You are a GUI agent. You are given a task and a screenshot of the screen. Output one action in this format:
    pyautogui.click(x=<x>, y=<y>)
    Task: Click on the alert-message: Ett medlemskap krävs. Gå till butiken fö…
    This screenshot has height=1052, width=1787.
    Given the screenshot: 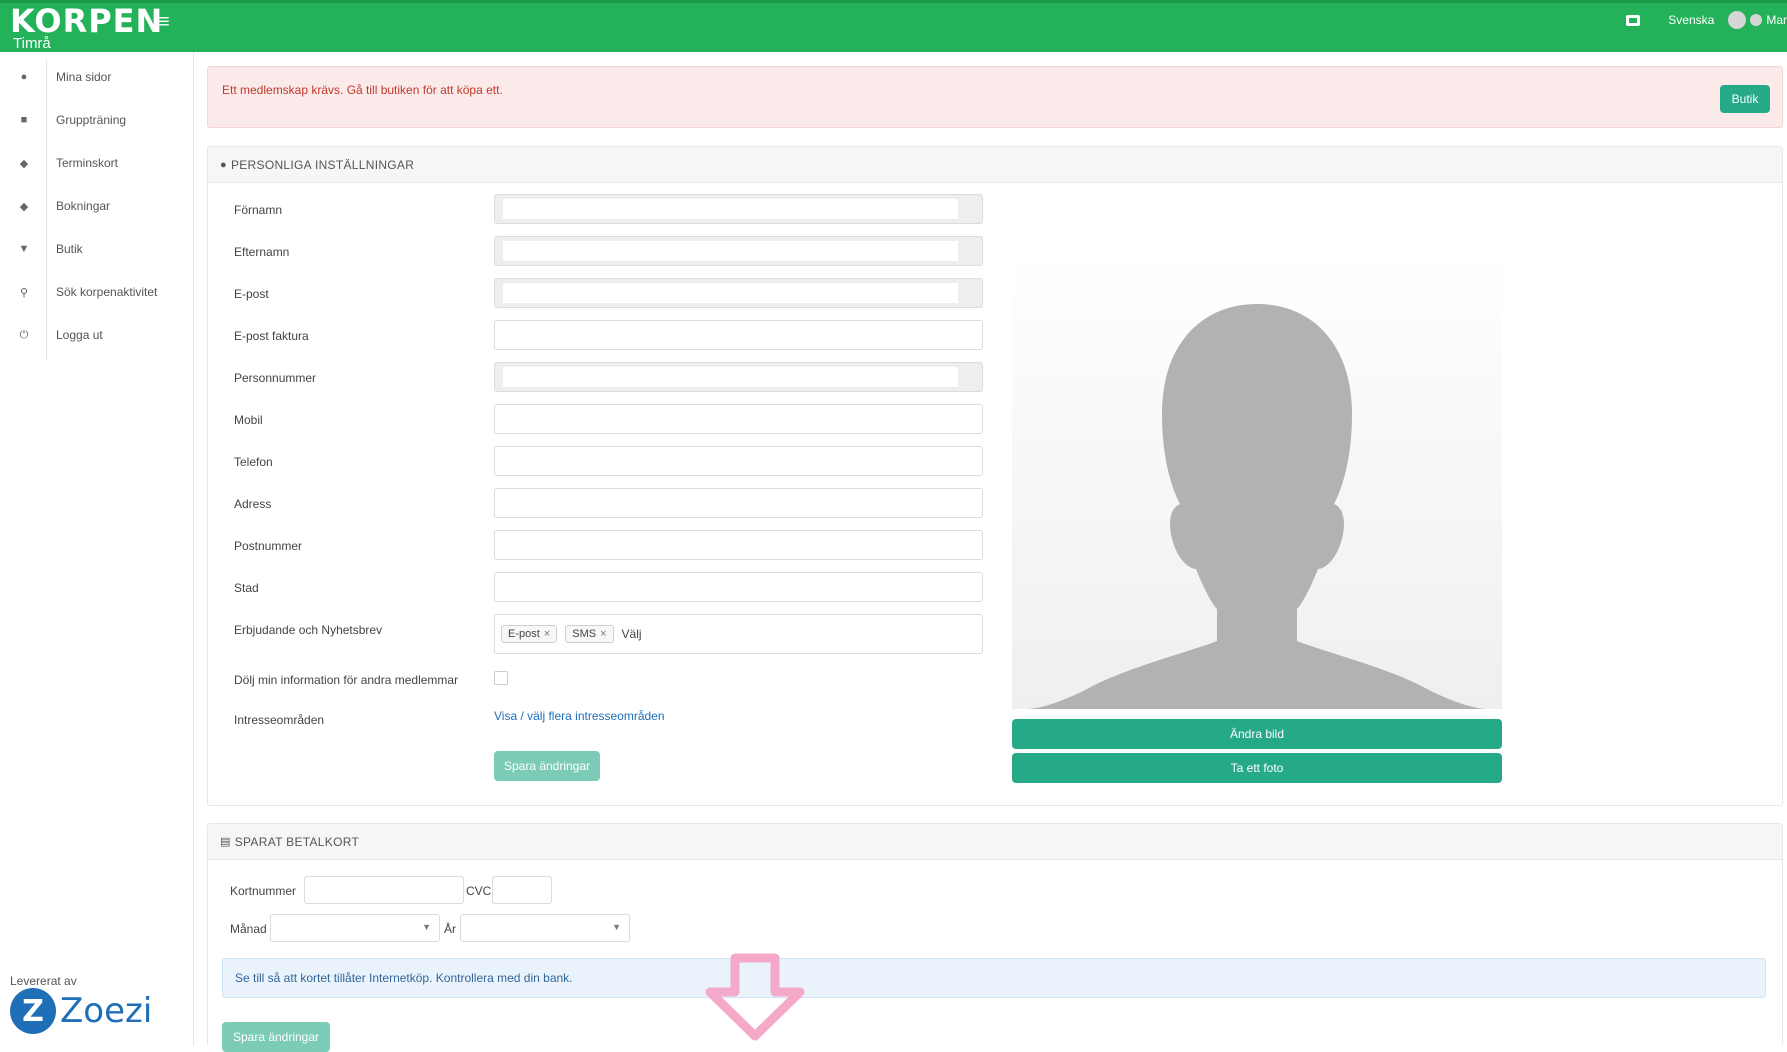 What is the action you would take?
    pyautogui.click(x=362, y=90)
    